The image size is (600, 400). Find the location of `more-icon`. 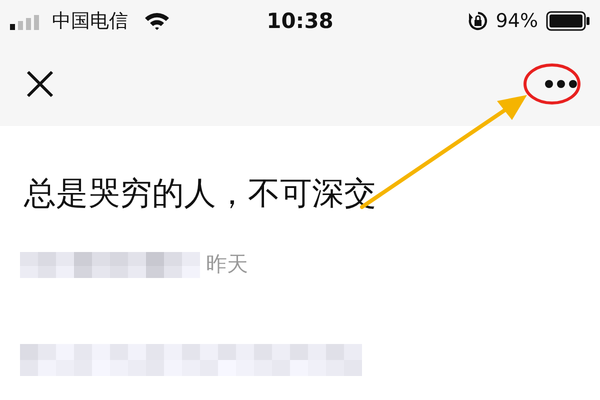

more-icon is located at coordinates (561, 84).